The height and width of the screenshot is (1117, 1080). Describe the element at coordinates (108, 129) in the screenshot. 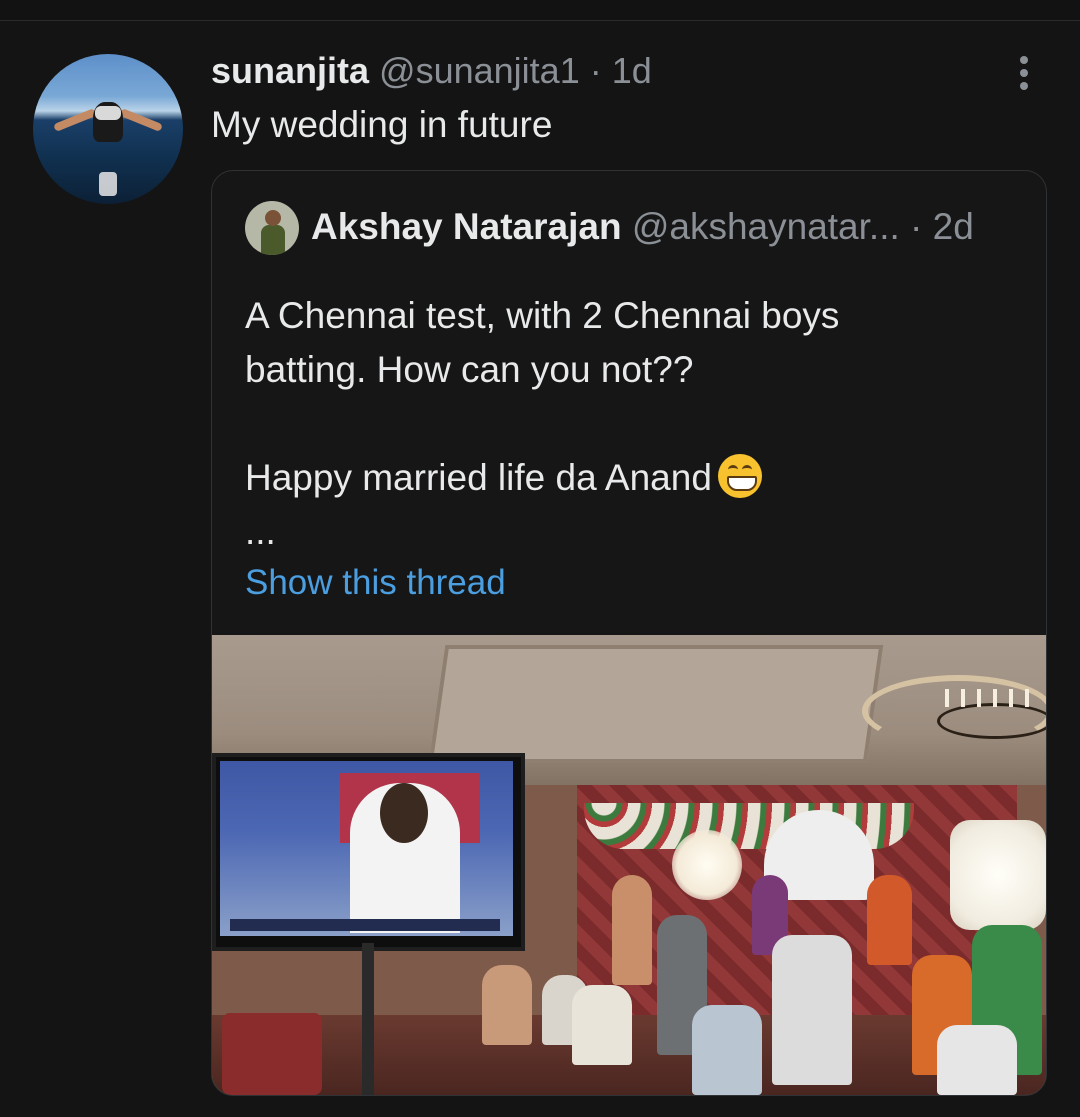

I see `author-avatar` at that location.